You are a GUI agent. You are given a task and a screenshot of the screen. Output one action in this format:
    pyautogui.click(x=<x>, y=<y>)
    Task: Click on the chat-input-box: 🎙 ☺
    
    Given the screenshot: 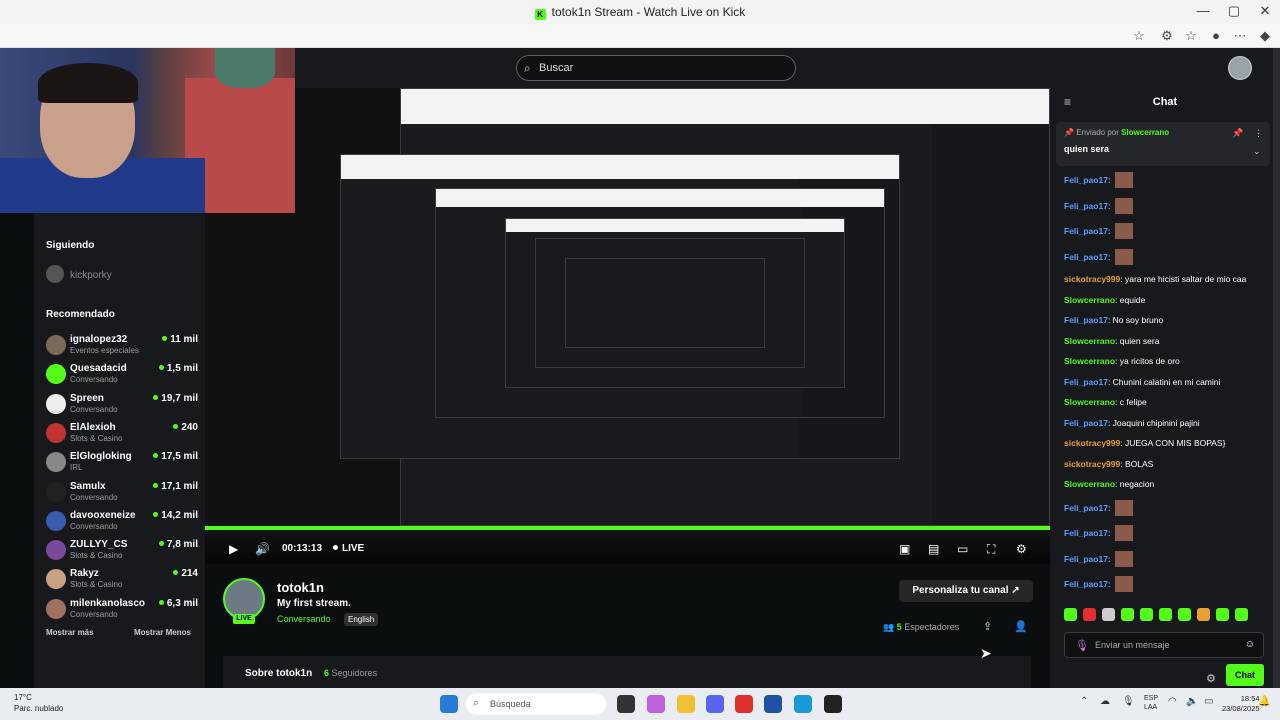 What is the action you would take?
    pyautogui.click(x=1164, y=645)
    